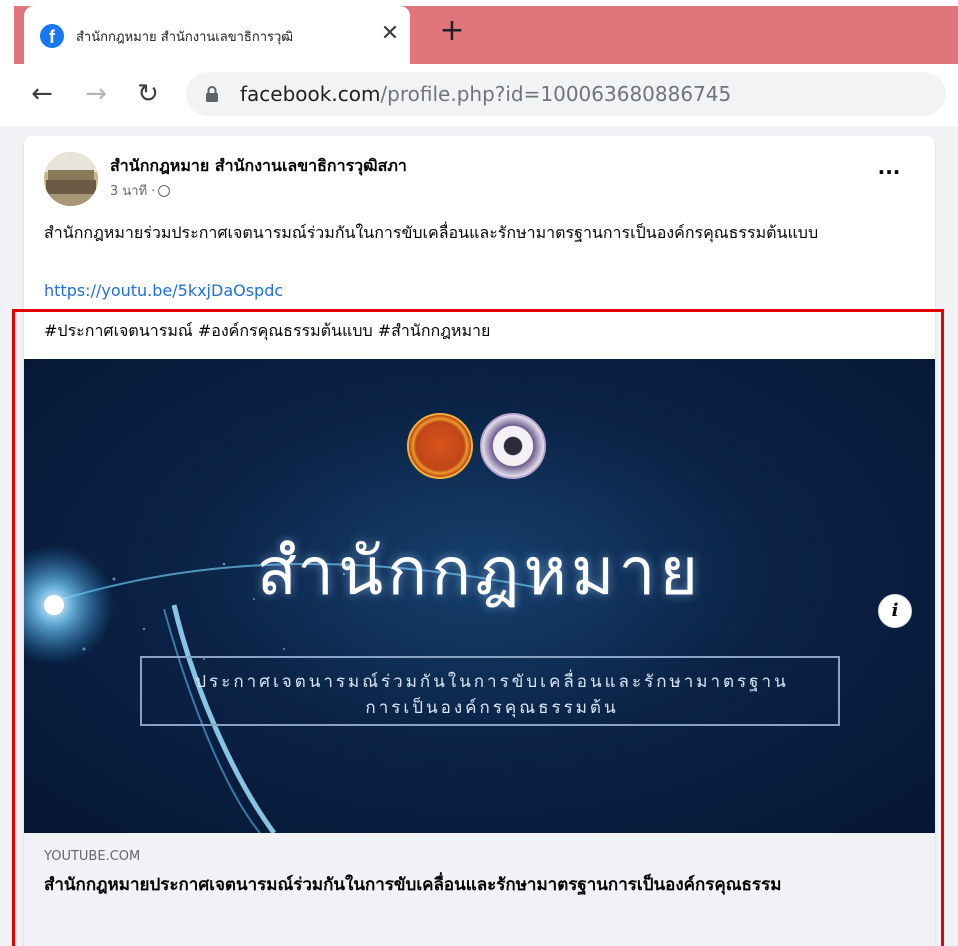  What do you see at coordinates (212, 94) in the screenshot?
I see `lock-icon` at bounding box center [212, 94].